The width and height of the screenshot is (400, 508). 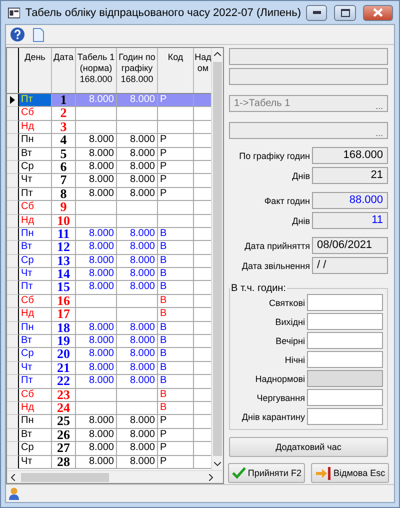 What do you see at coordinates (176, 70) in the screenshot?
I see `column-header: Код` at bounding box center [176, 70].